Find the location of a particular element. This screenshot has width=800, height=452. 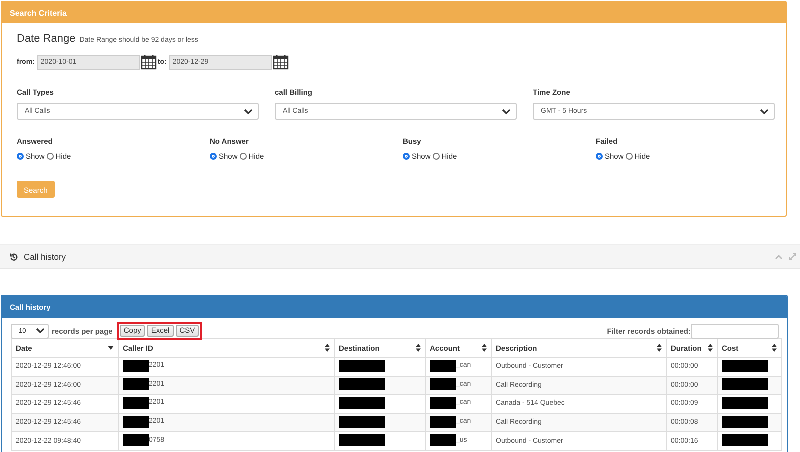

section-label: Date Range is located at coordinates (46, 39).